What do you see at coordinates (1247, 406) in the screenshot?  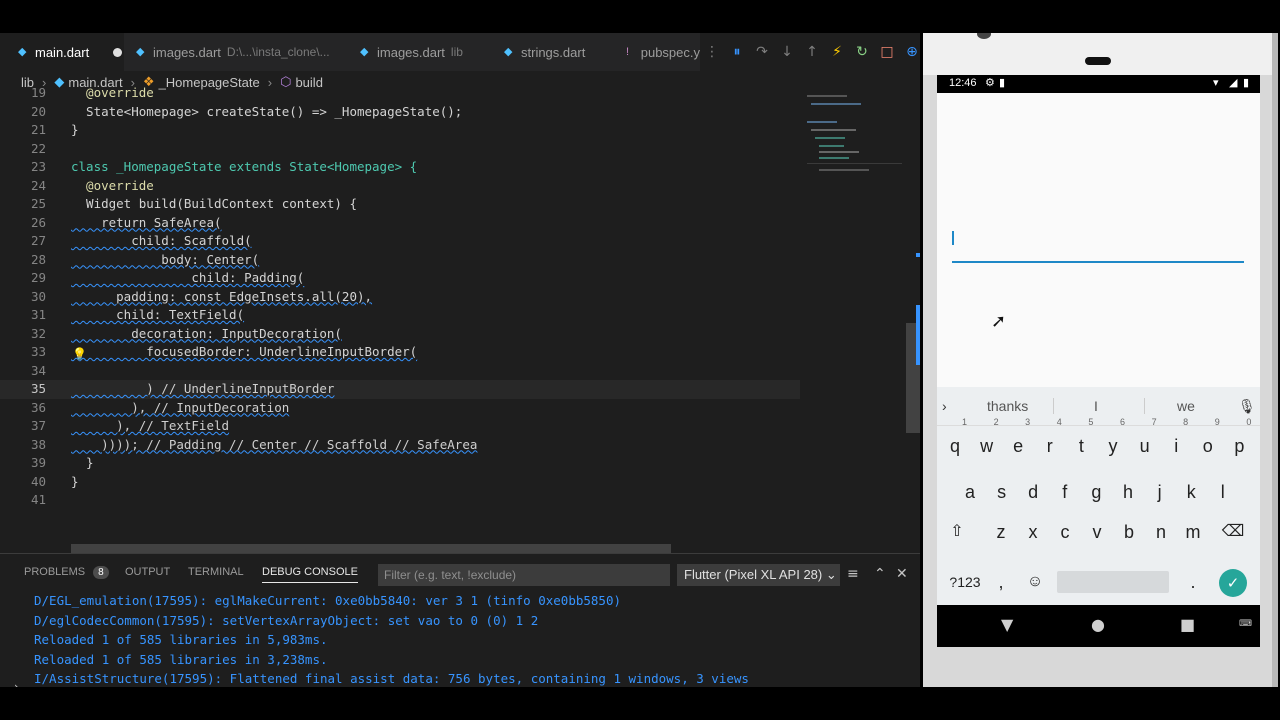 I see `microphone-icon: 🎙` at bounding box center [1247, 406].